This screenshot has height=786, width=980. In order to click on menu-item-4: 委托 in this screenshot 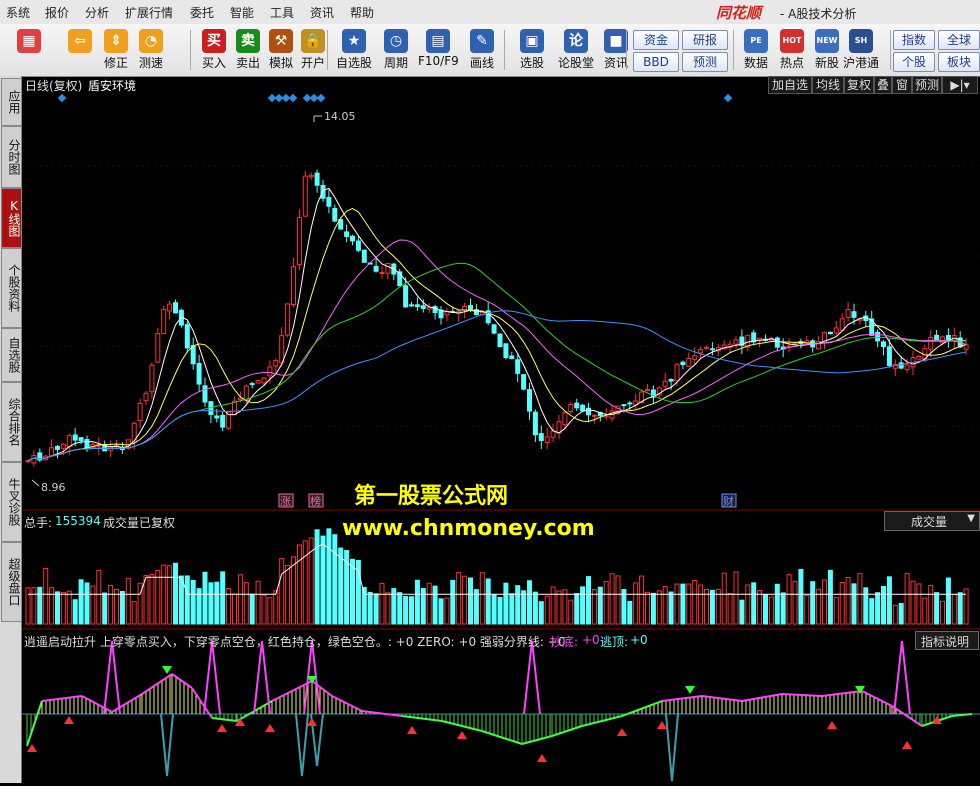, I will do `click(202, 12)`.